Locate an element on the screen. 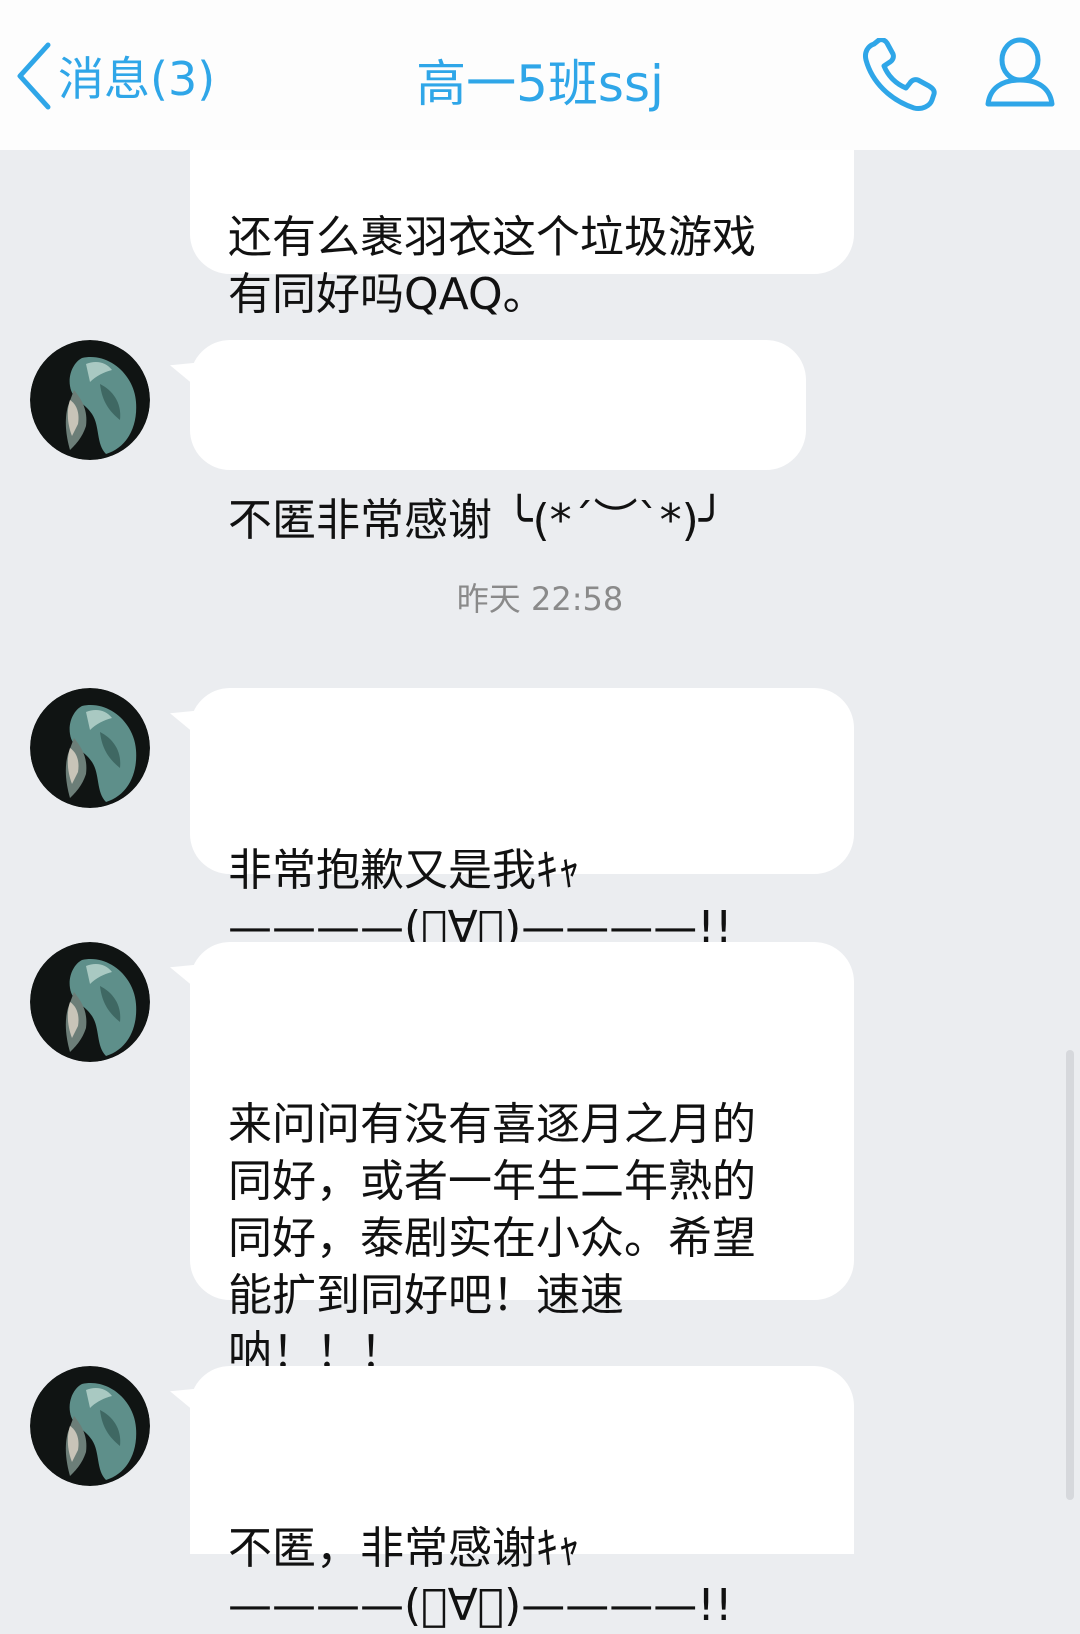 The width and height of the screenshot is (1080, 1634). message-bubble: 不匿非常感谢 ╰(*´︶`*)╯ is located at coordinates (488, 443).